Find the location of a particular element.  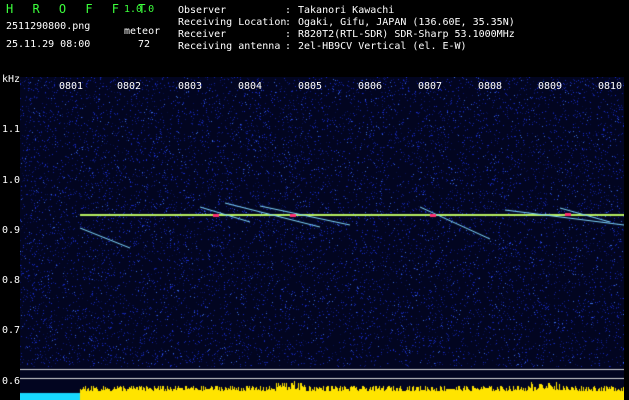

x-tick-label: 0810 is located at coordinates (610, 86).